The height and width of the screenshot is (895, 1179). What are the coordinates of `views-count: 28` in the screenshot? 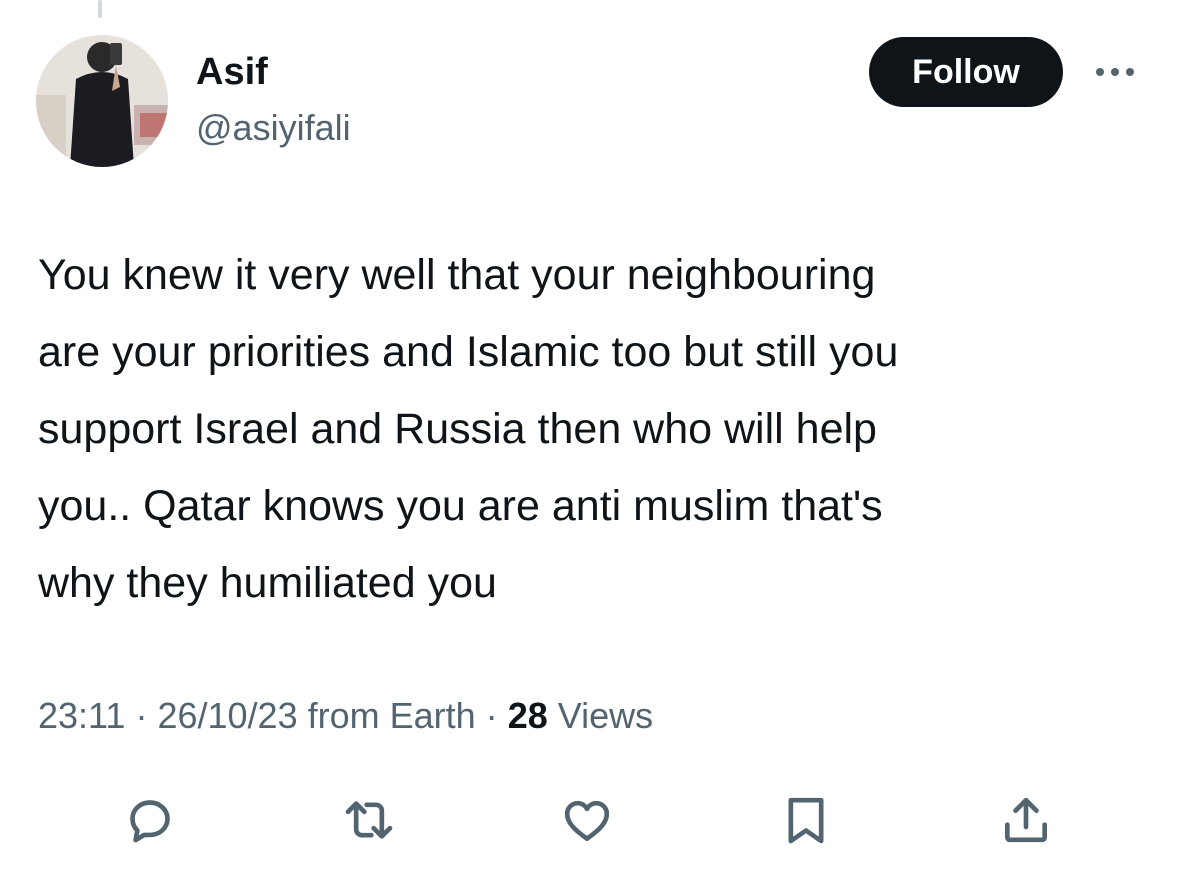 It's located at (527, 715).